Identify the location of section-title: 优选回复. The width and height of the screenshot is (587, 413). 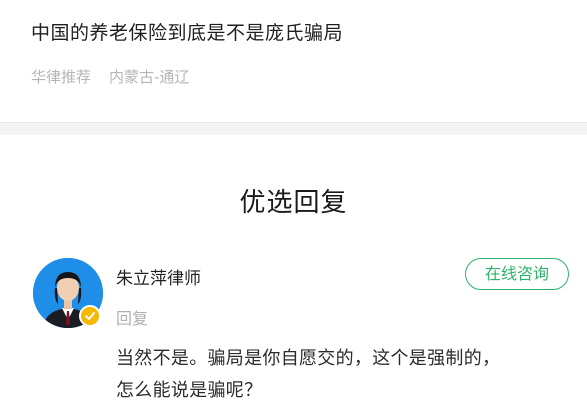
(293, 203).